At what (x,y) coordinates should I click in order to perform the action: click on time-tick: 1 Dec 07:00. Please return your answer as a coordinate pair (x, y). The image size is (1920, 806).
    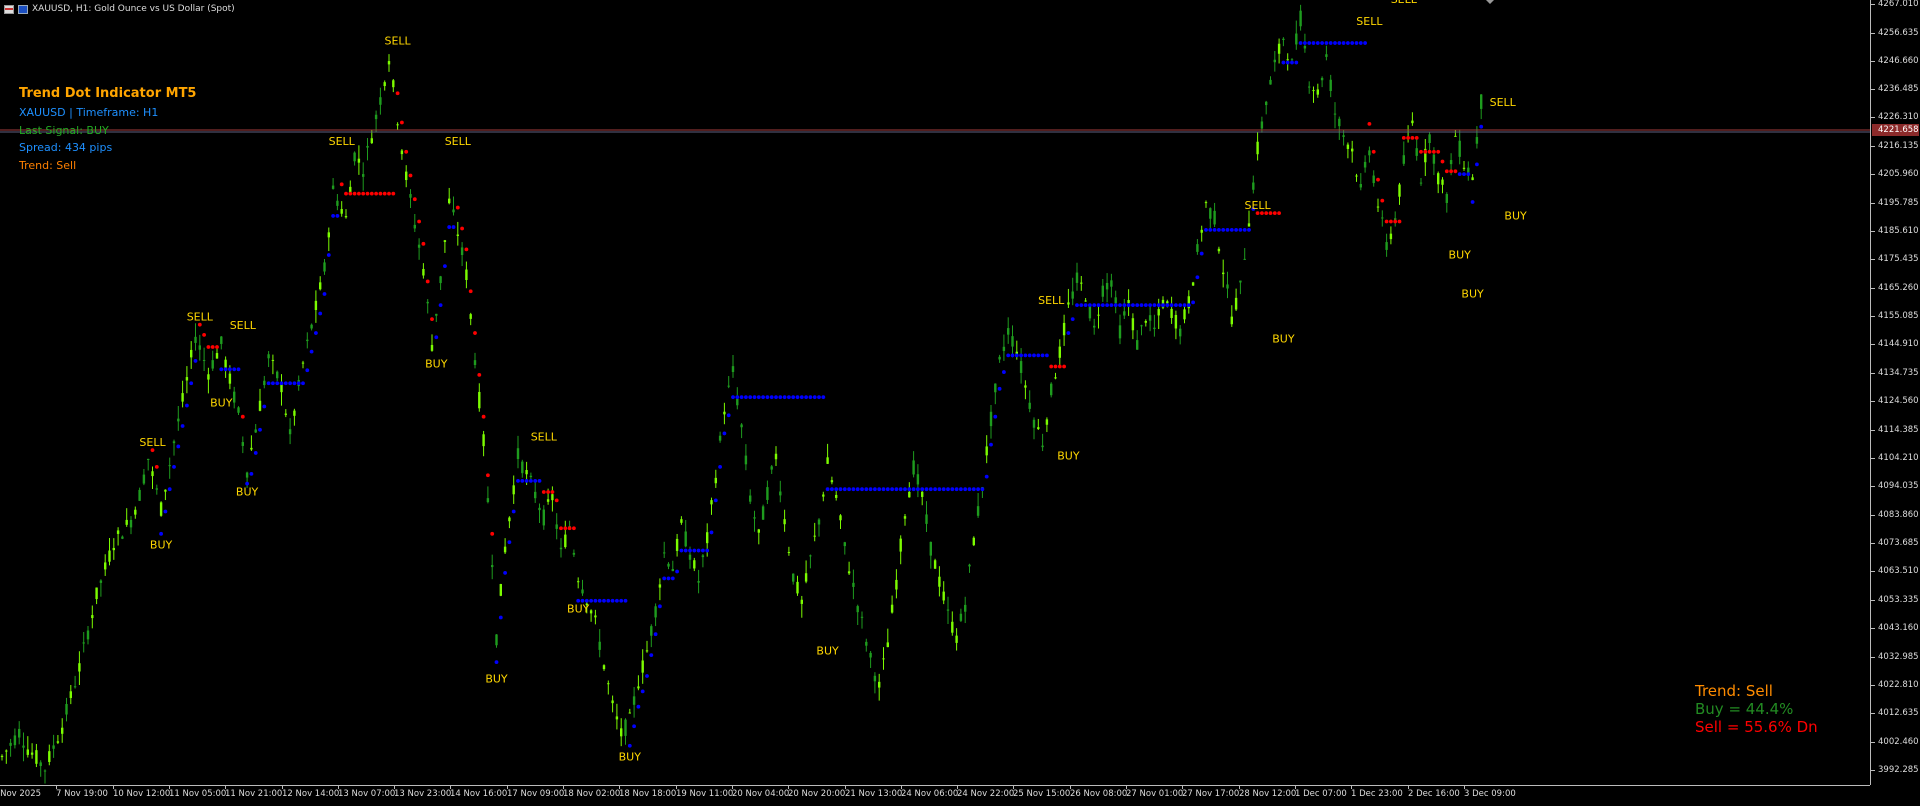
    Looking at the image, I should click on (1321, 792).